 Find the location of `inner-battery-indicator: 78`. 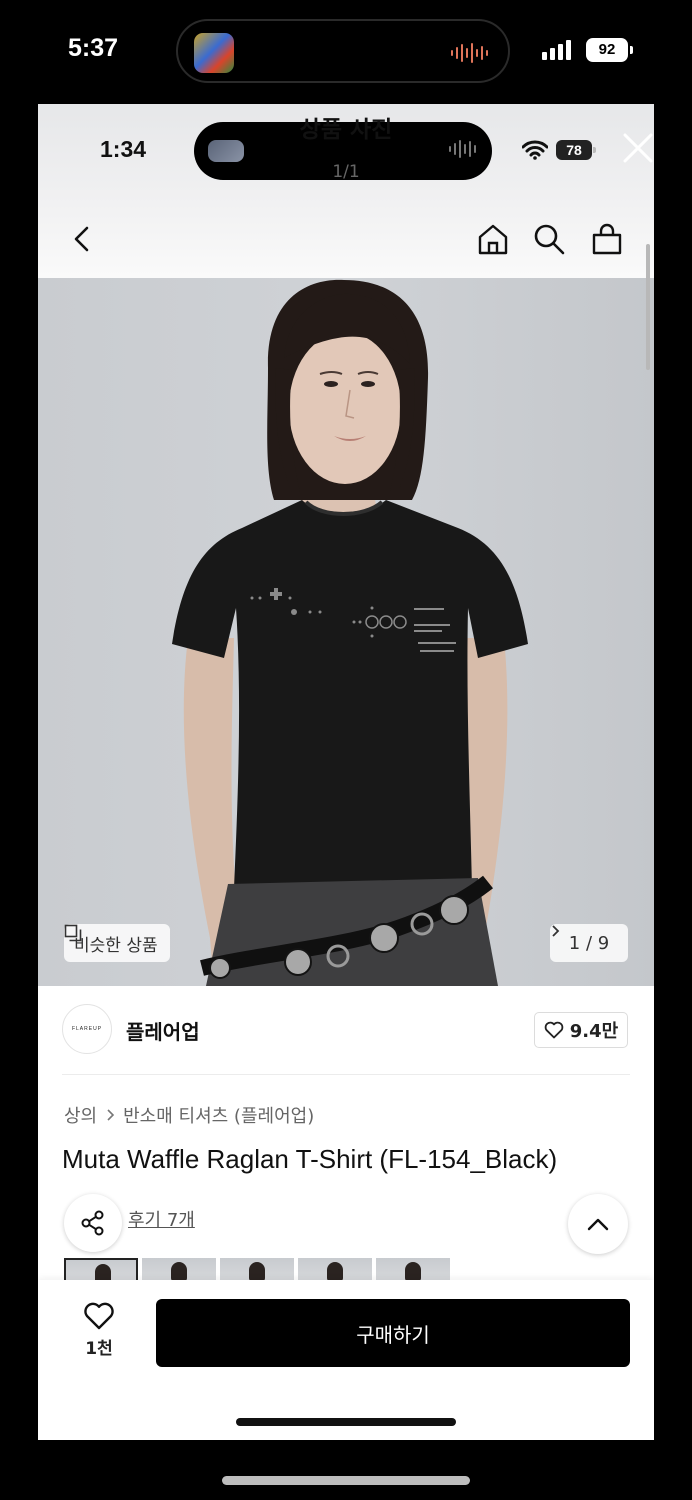

inner-battery-indicator: 78 is located at coordinates (576, 150).